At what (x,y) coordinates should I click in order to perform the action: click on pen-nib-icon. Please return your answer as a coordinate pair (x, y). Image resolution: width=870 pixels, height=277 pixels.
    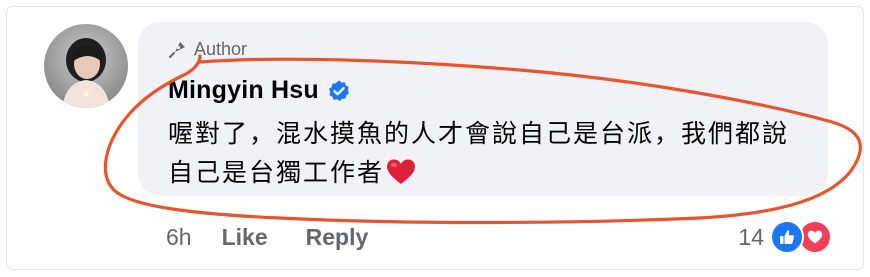
    Looking at the image, I should click on (177, 50).